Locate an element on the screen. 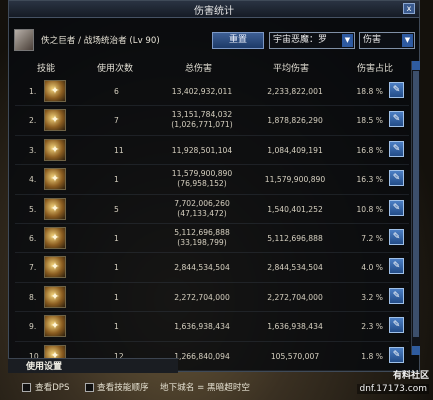 The width and height of the screenshot is (433, 400). show-dps-label: 查看DPS is located at coordinates (52, 388).